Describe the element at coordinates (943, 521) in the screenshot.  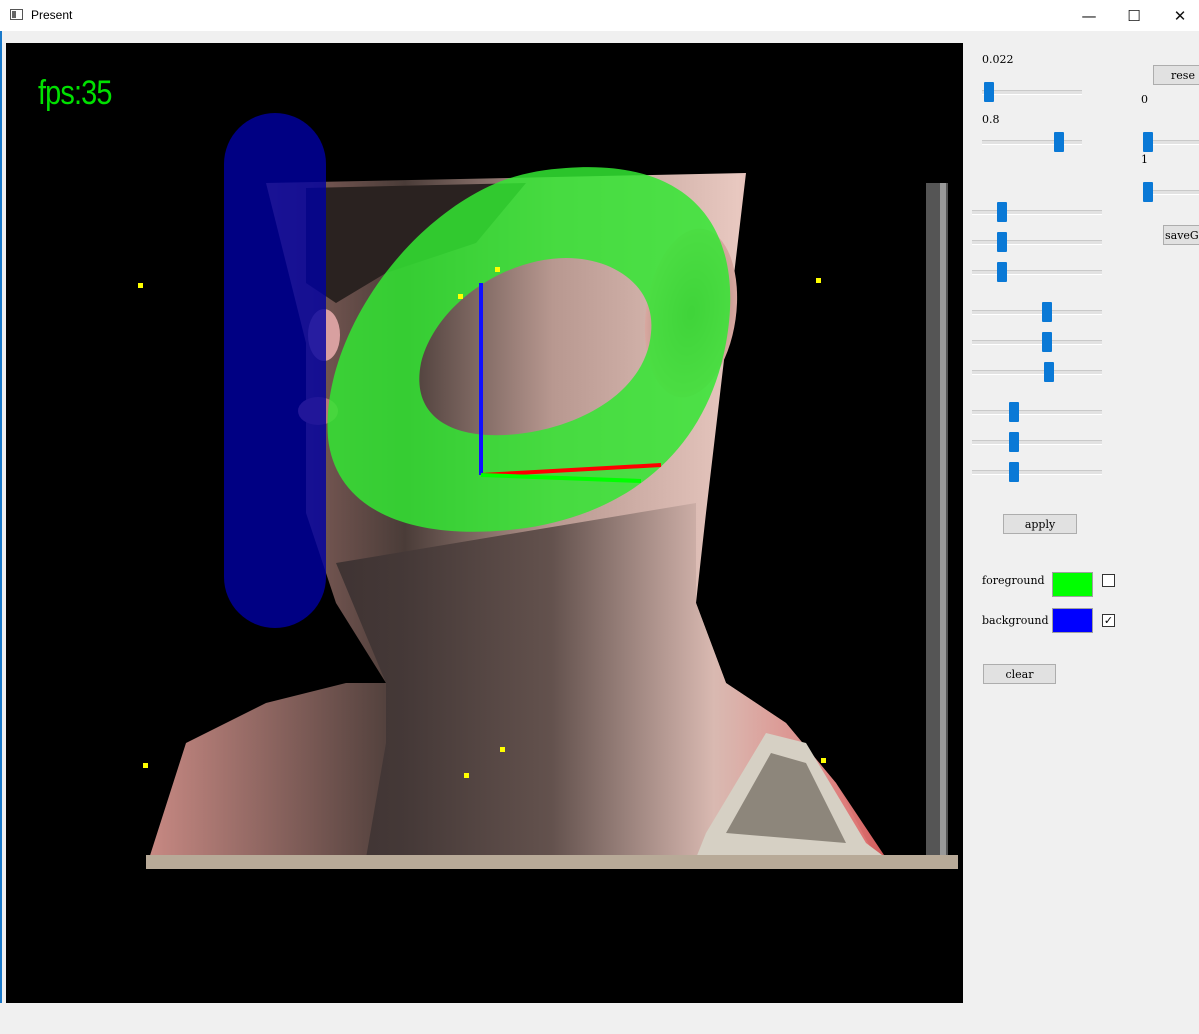
I see `slab-edge-highlight` at that location.